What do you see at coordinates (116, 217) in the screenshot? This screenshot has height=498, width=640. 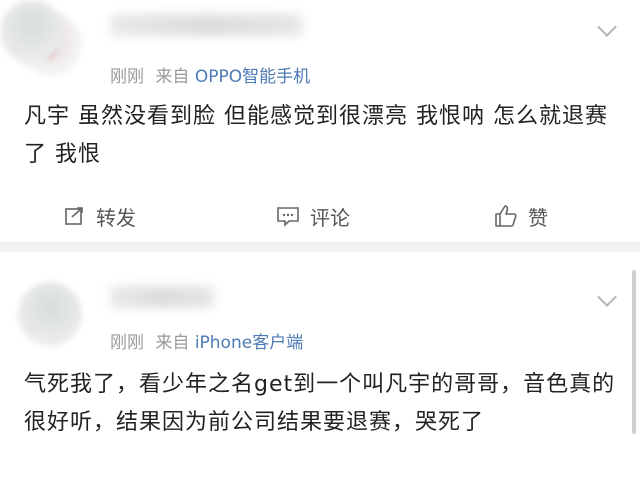 I see `repost-label: 转发` at bounding box center [116, 217].